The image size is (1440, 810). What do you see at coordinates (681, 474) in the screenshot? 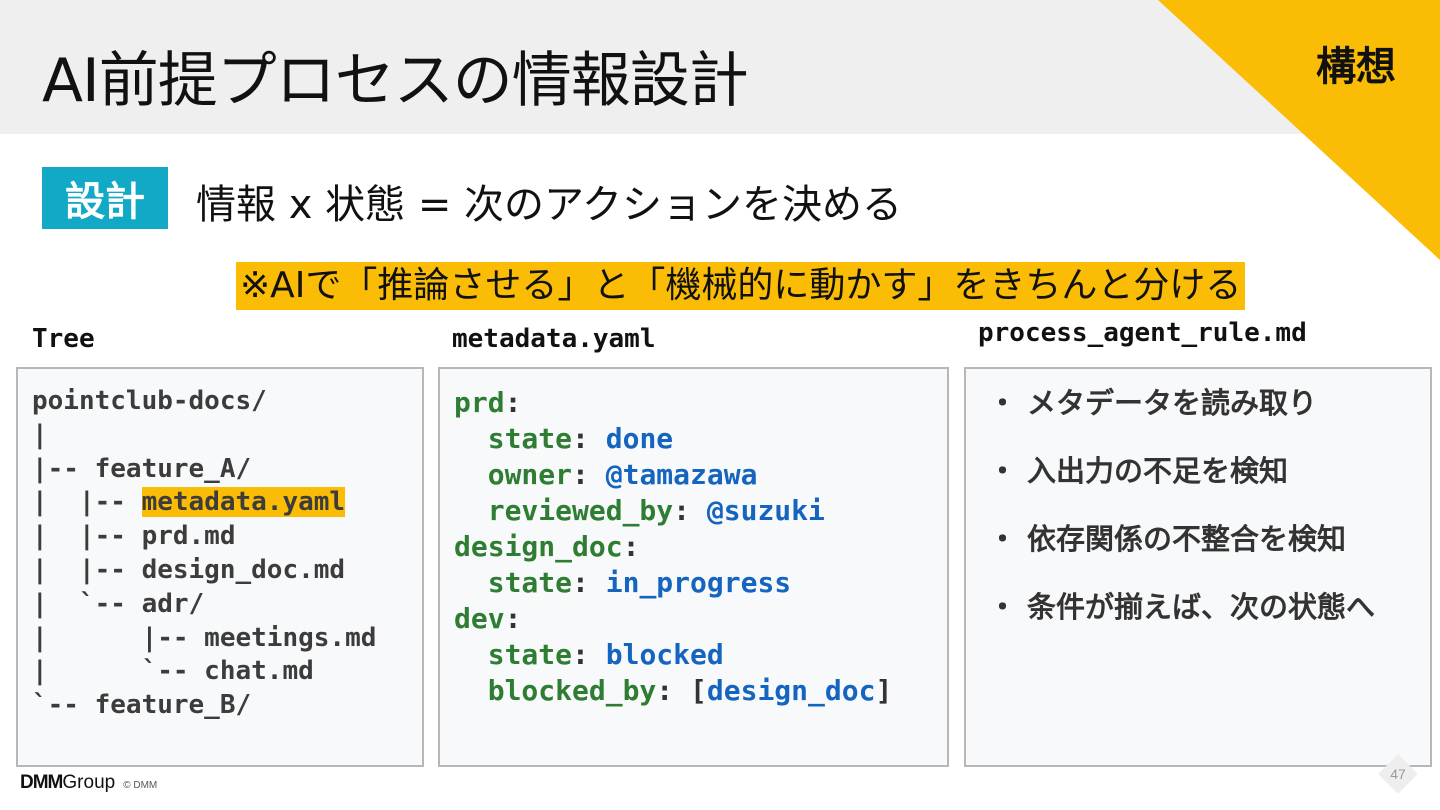
I see `yaml-value: @tamazawa` at bounding box center [681, 474].